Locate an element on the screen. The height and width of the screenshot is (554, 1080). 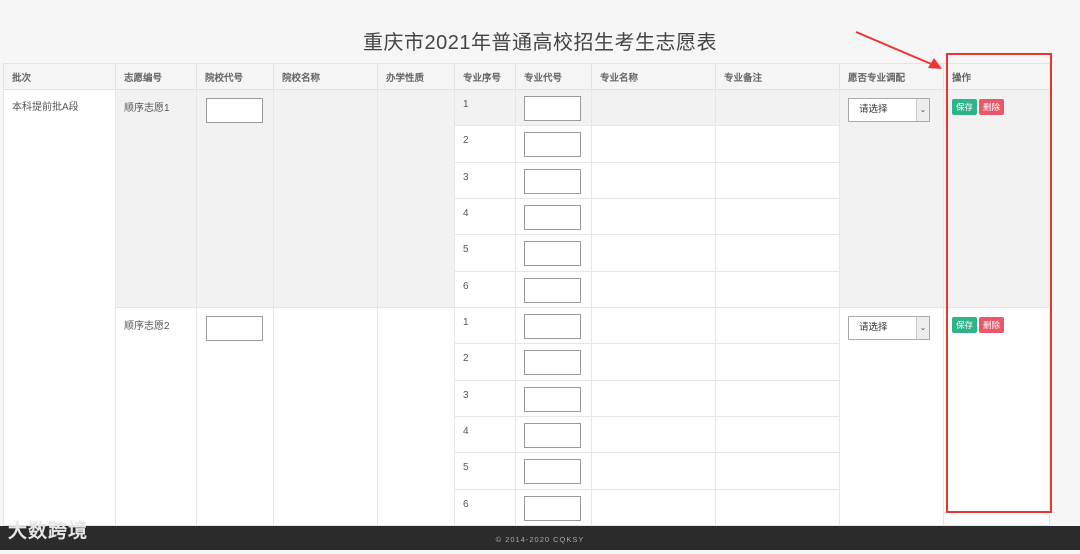
header-volunteer-no: 志愿编号 is located at coordinates (156, 76).